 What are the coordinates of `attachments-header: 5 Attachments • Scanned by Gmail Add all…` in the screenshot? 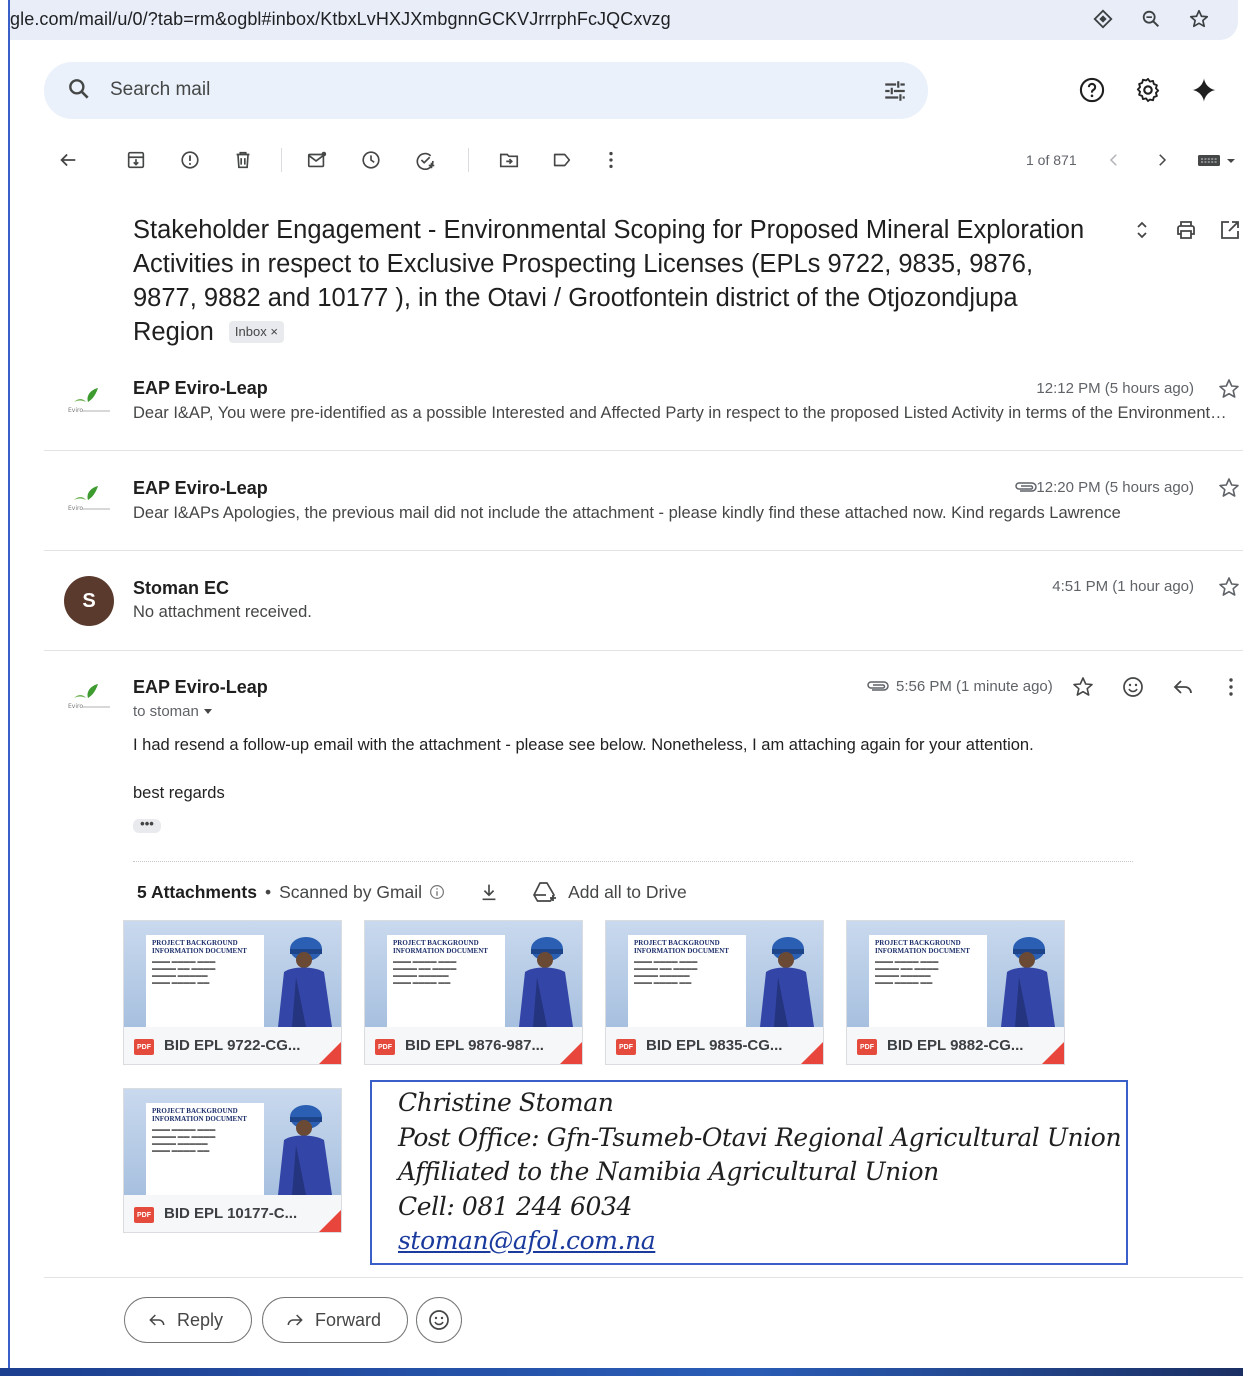 It's located at (412, 892).